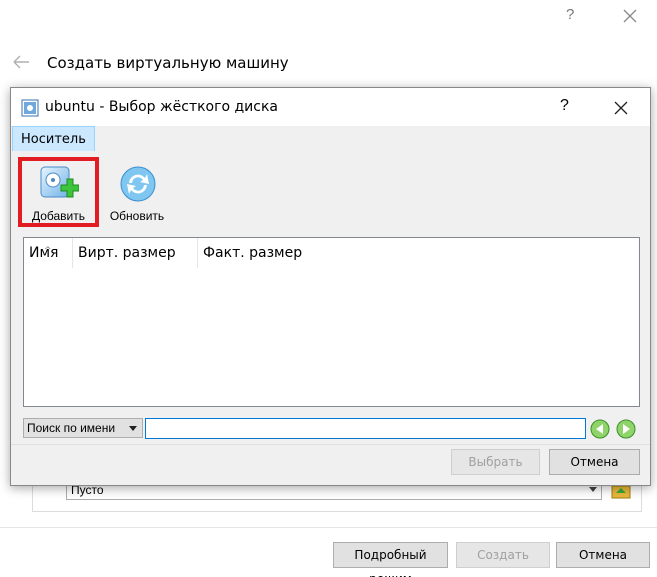 The height and width of the screenshot is (577, 657). Describe the element at coordinates (594, 462) in the screenshot. I see `dialog-cancel-button: Отмена` at that location.